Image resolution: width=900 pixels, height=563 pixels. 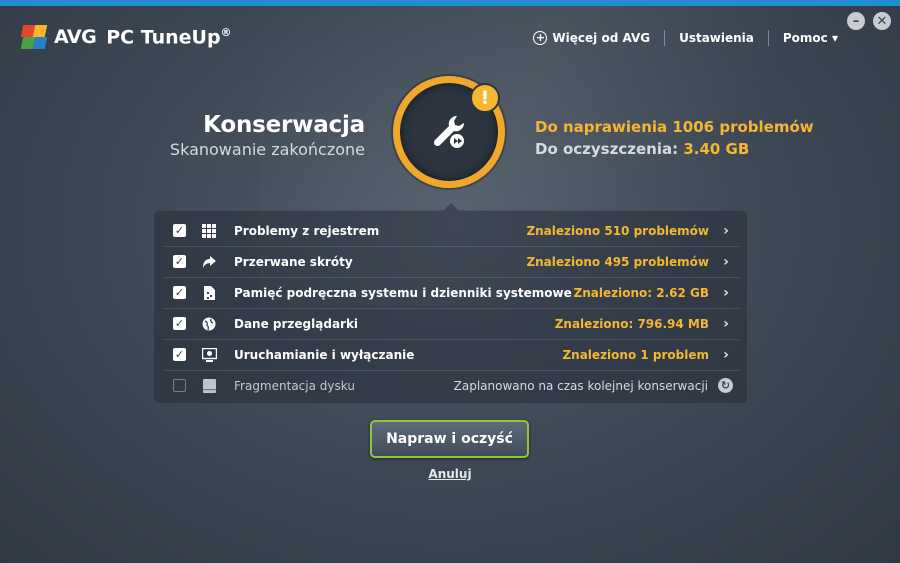 I want to click on monitor-startup-icon, so click(x=209, y=355).